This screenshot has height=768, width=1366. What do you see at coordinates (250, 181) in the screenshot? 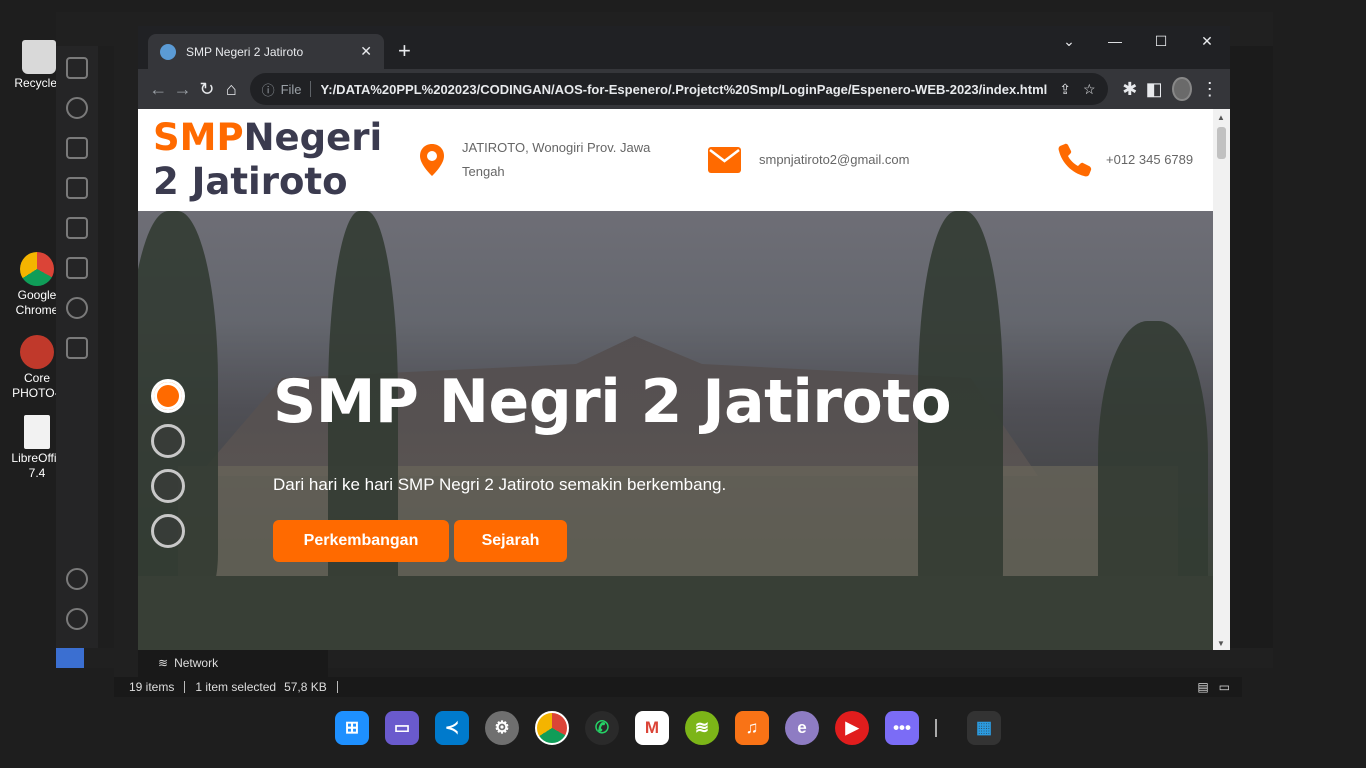
I see `logo-text-2: 2 Jatiroto` at bounding box center [250, 181].